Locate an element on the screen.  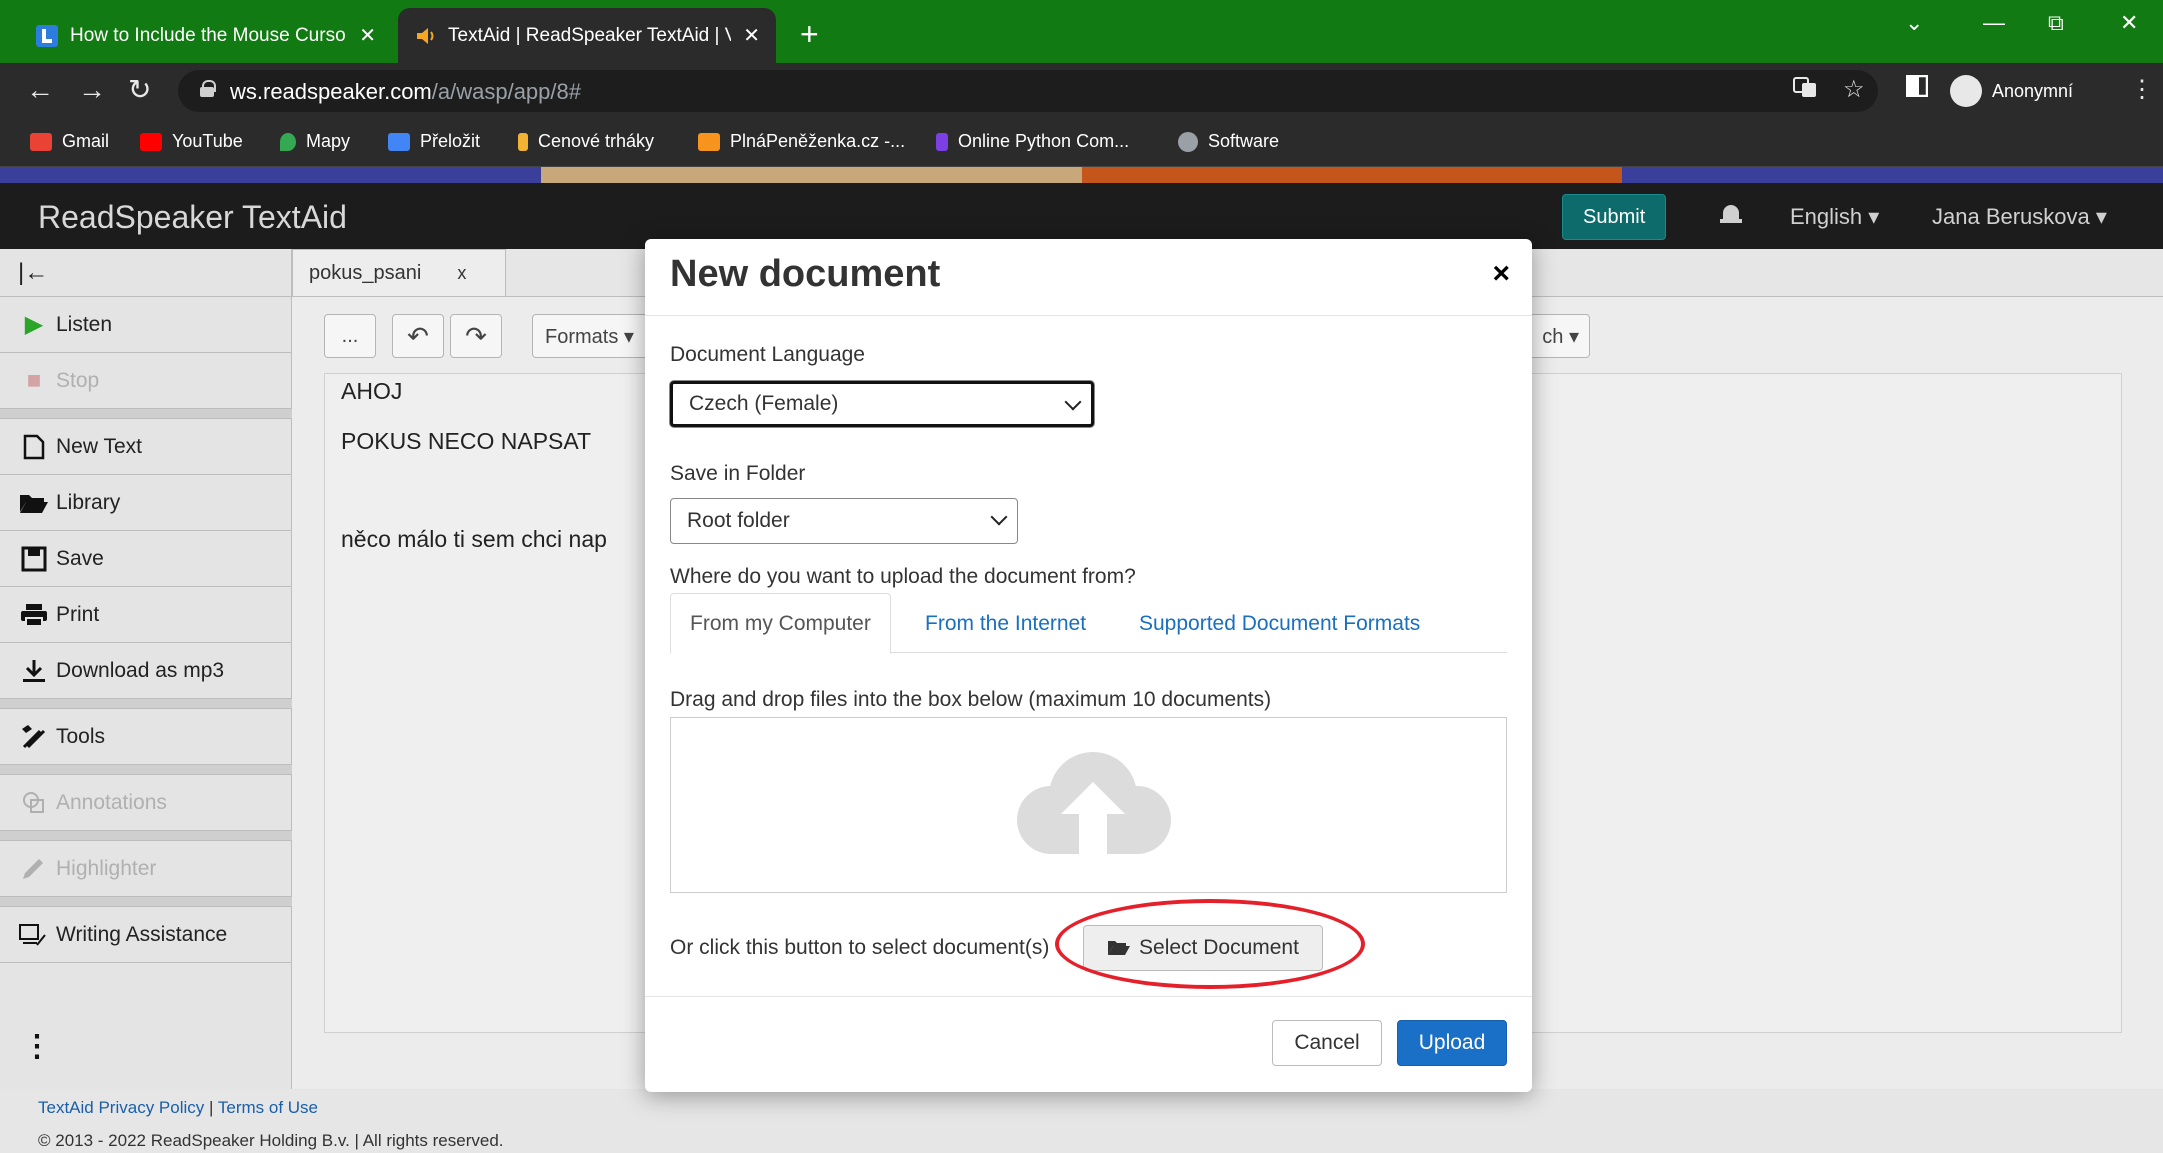
sidebar-item-download-mp3: Download as mp3 is located at coordinates (146, 671).